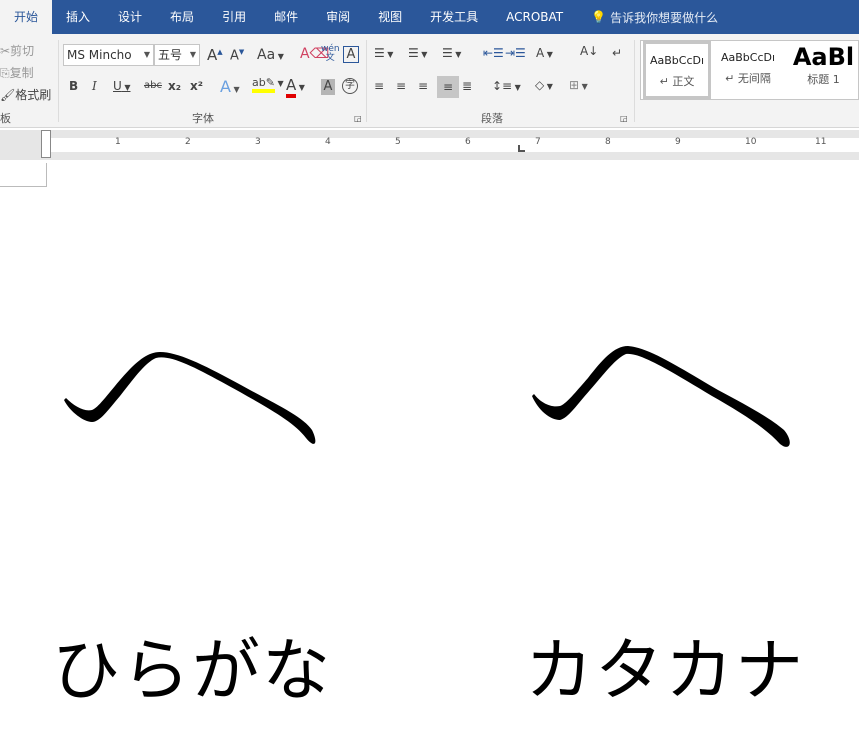 This screenshot has width=859, height=749. Describe the element at coordinates (295, 87) in the screenshot. I see `font-color-button: A ▼` at that location.